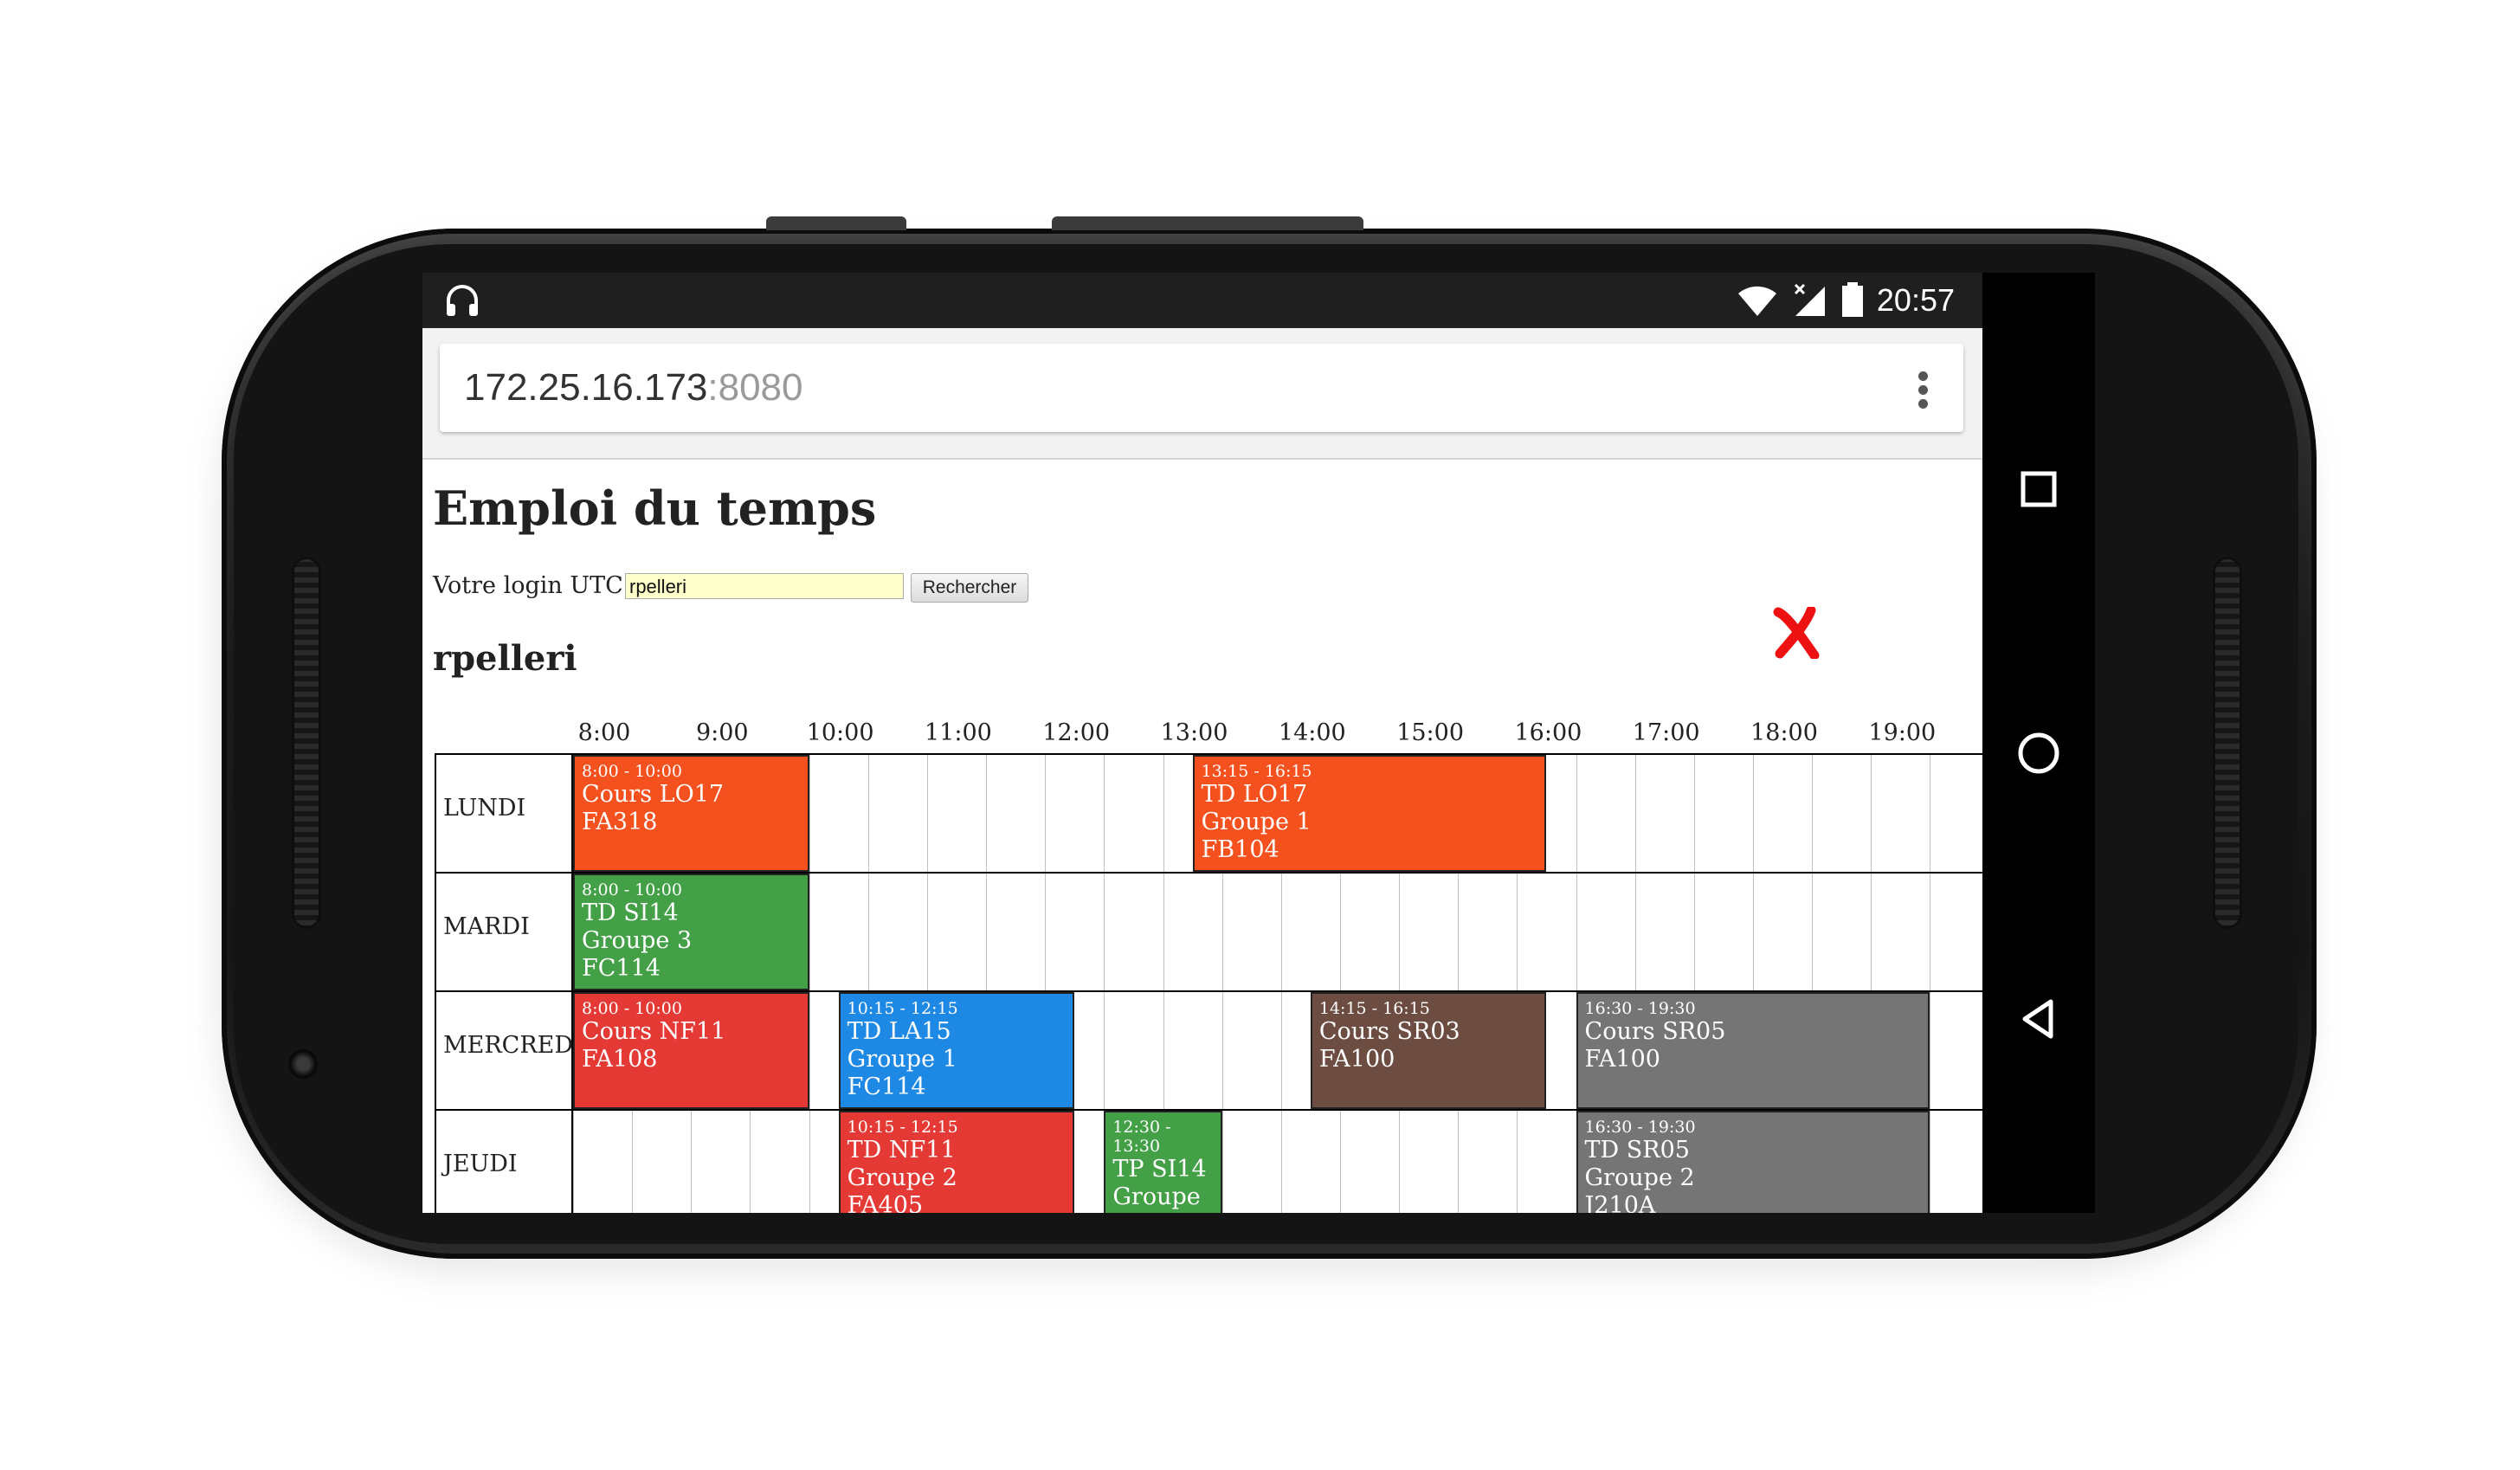  Describe the element at coordinates (764, 586) in the screenshot. I see `login-input: rpelleri` at that location.